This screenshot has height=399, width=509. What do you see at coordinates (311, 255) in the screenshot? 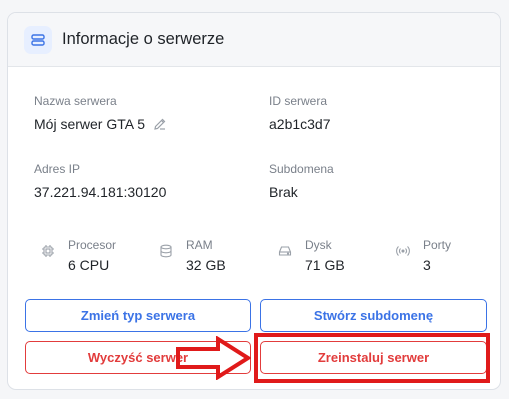
I see `spec-disk: Dysk 71 GB` at bounding box center [311, 255].